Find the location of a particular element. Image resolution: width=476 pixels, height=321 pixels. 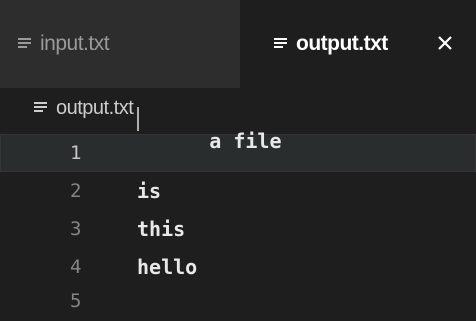

line-number: 1 is located at coordinates (76, 153).